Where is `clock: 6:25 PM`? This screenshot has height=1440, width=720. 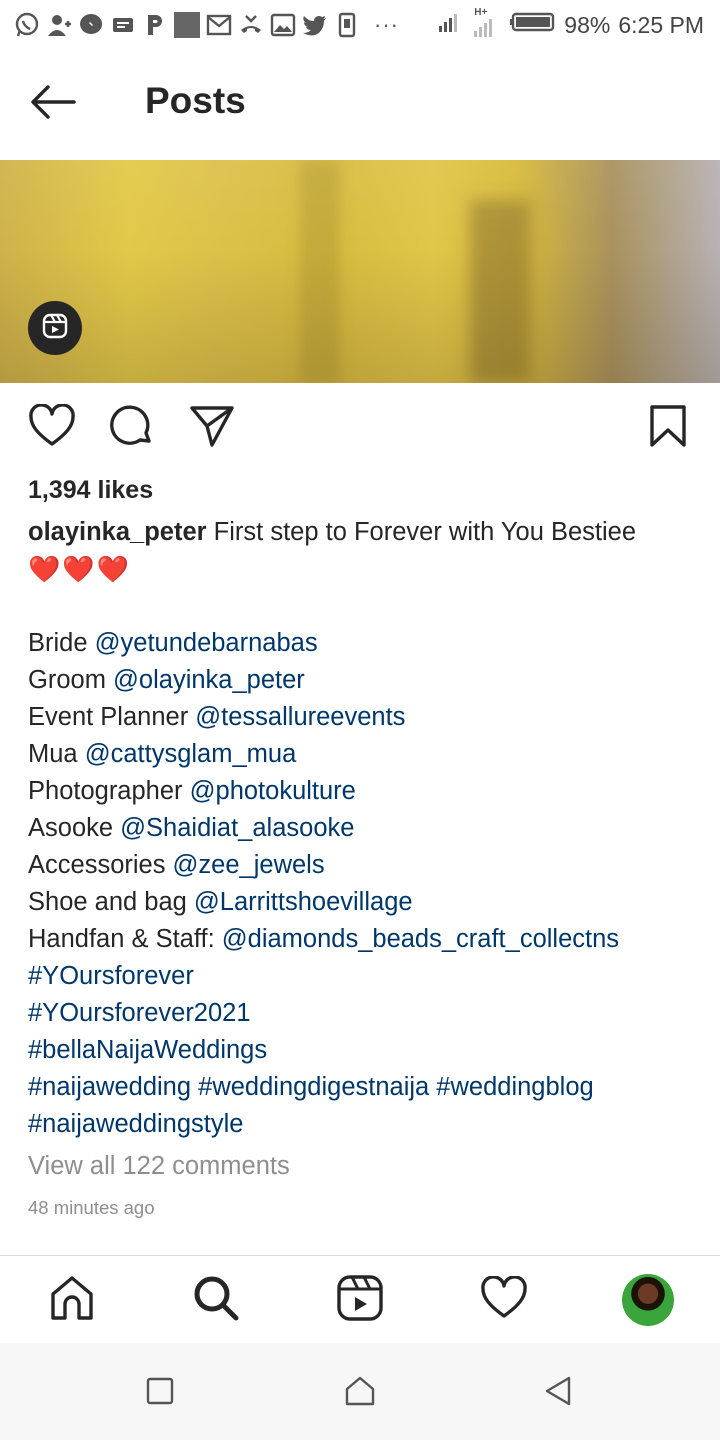
clock: 6:25 PM is located at coordinates (661, 24).